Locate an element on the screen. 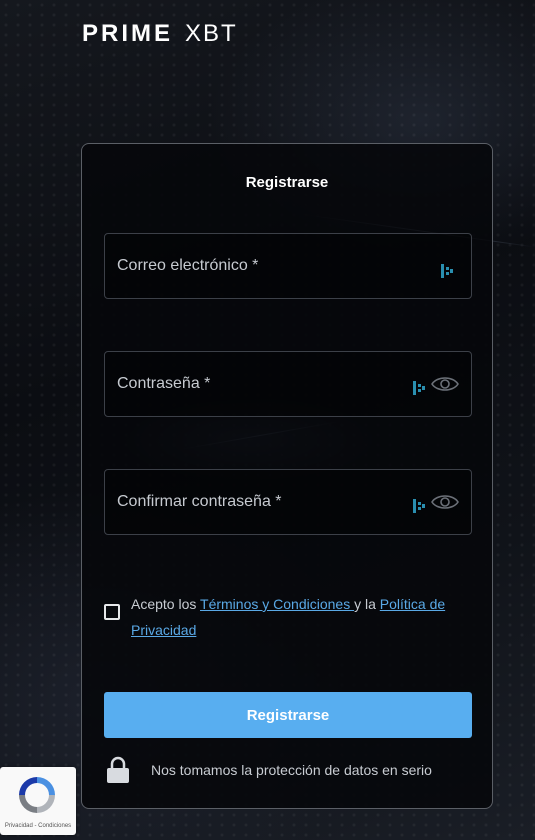 The image size is (535, 840). password-field is located at coordinates (288, 384).